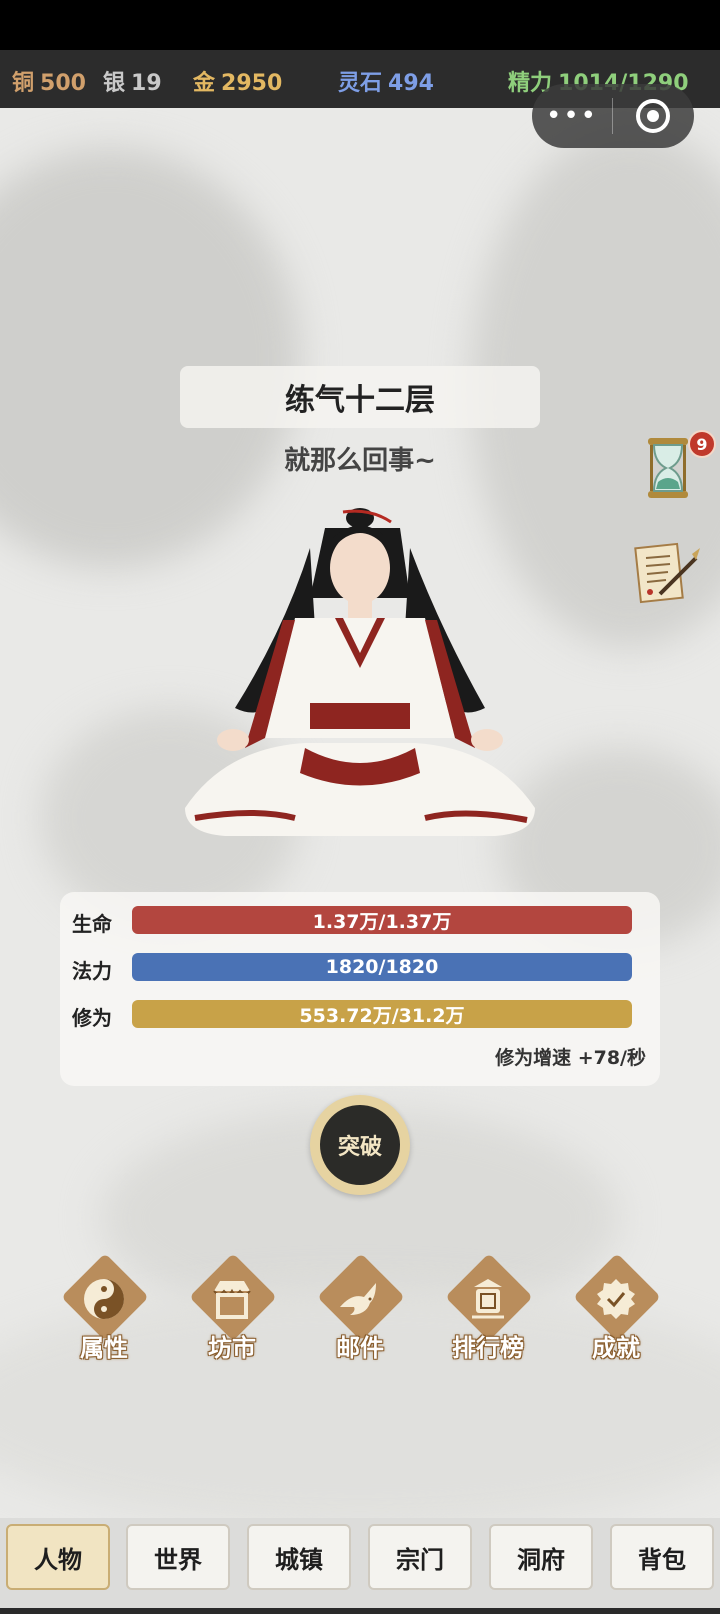  I want to click on feature-attributes: 属性, so click(104, 1308).